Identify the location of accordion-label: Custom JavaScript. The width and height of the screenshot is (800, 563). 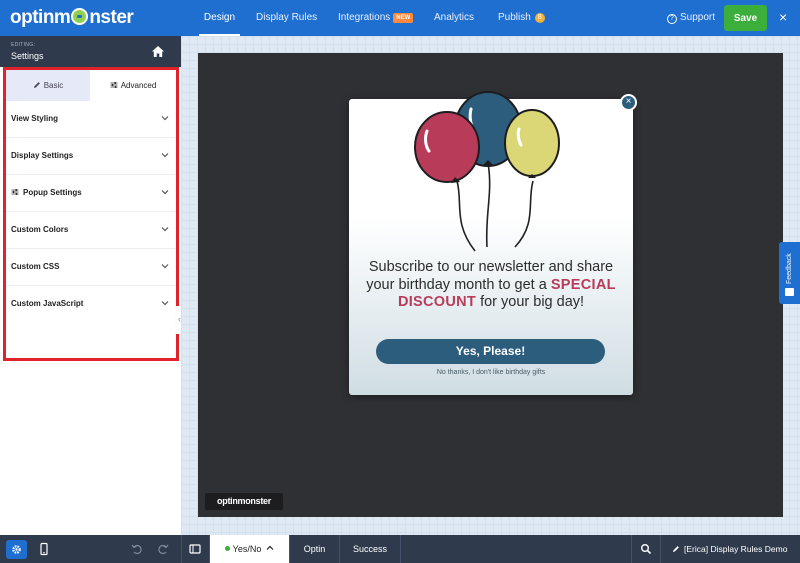
(47, 303).